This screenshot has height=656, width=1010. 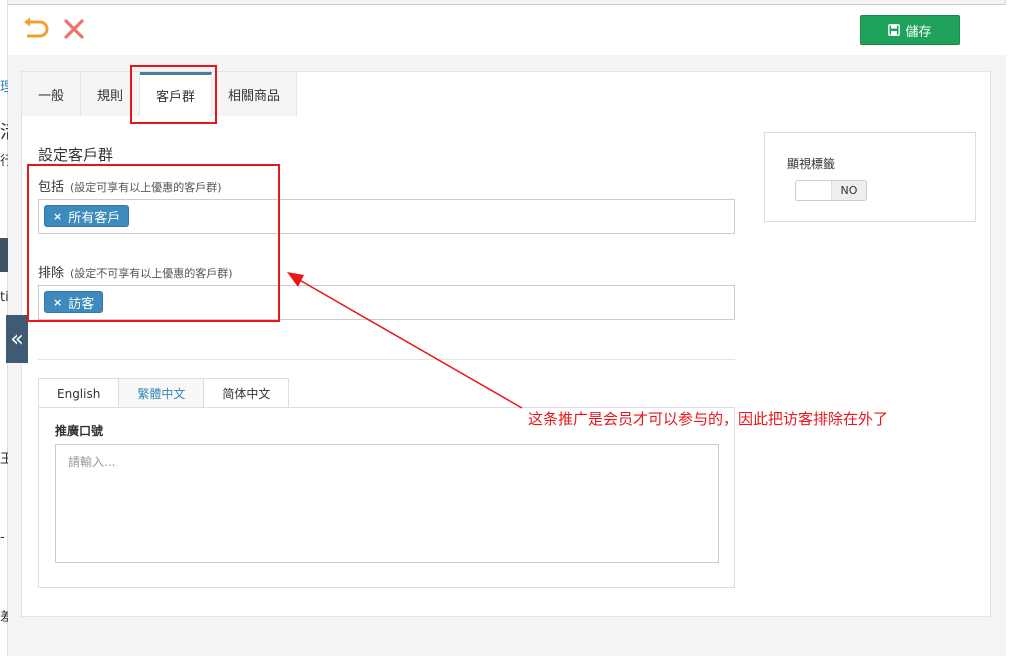 What do you see at coordinates (51, 187) in the screenshot?
I see `include-label-text: 包括` at bounding box center [51, 187].